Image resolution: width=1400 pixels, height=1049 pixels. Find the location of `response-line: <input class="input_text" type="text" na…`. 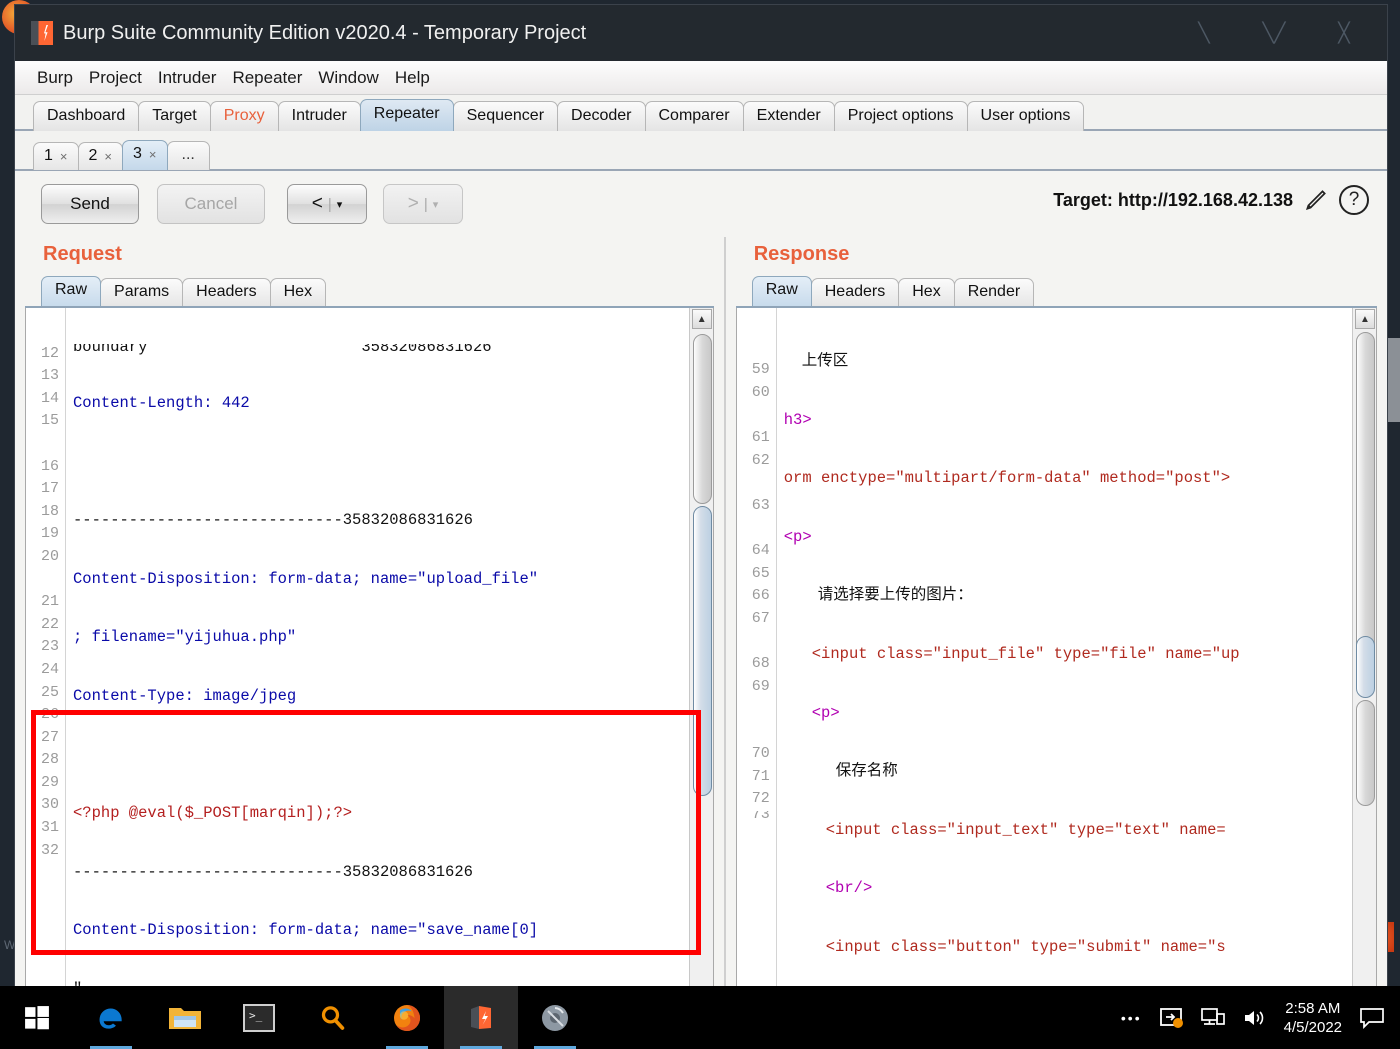

response-line: <input class="input_text" type="text" na… is located at coordinates (1025, 829).